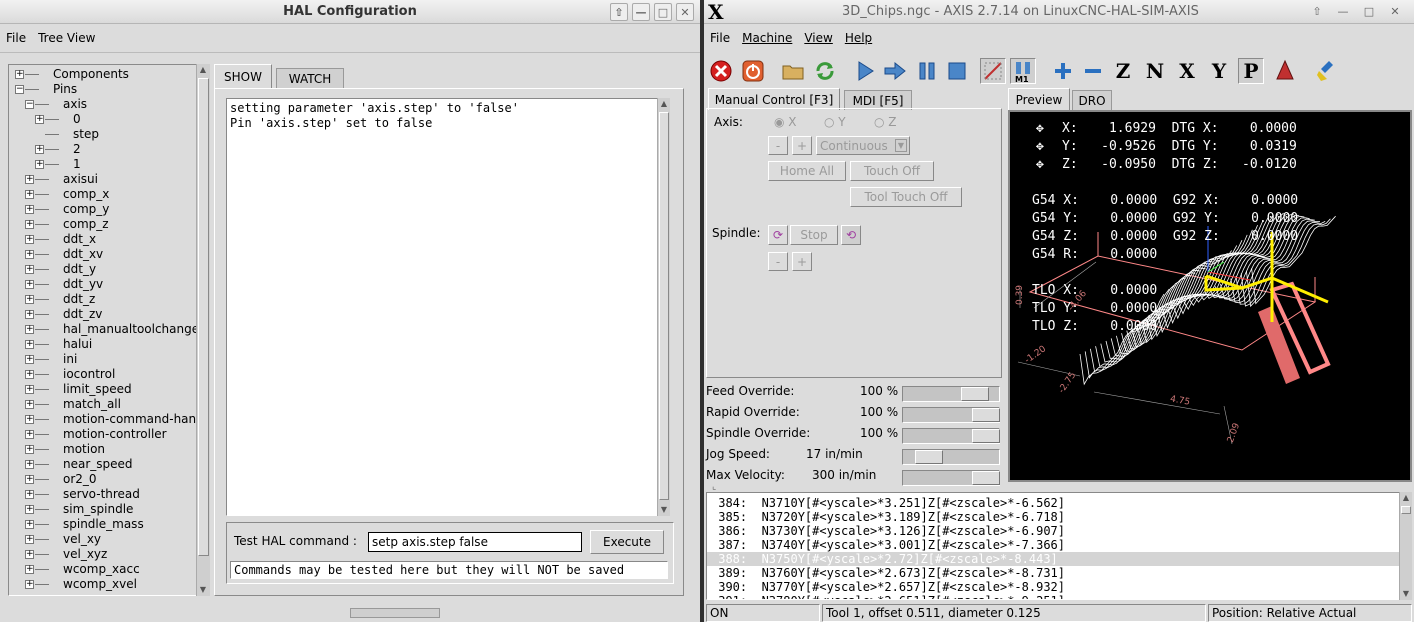  I want to click on spindle-stop-button: Stop, so click(814, 235).